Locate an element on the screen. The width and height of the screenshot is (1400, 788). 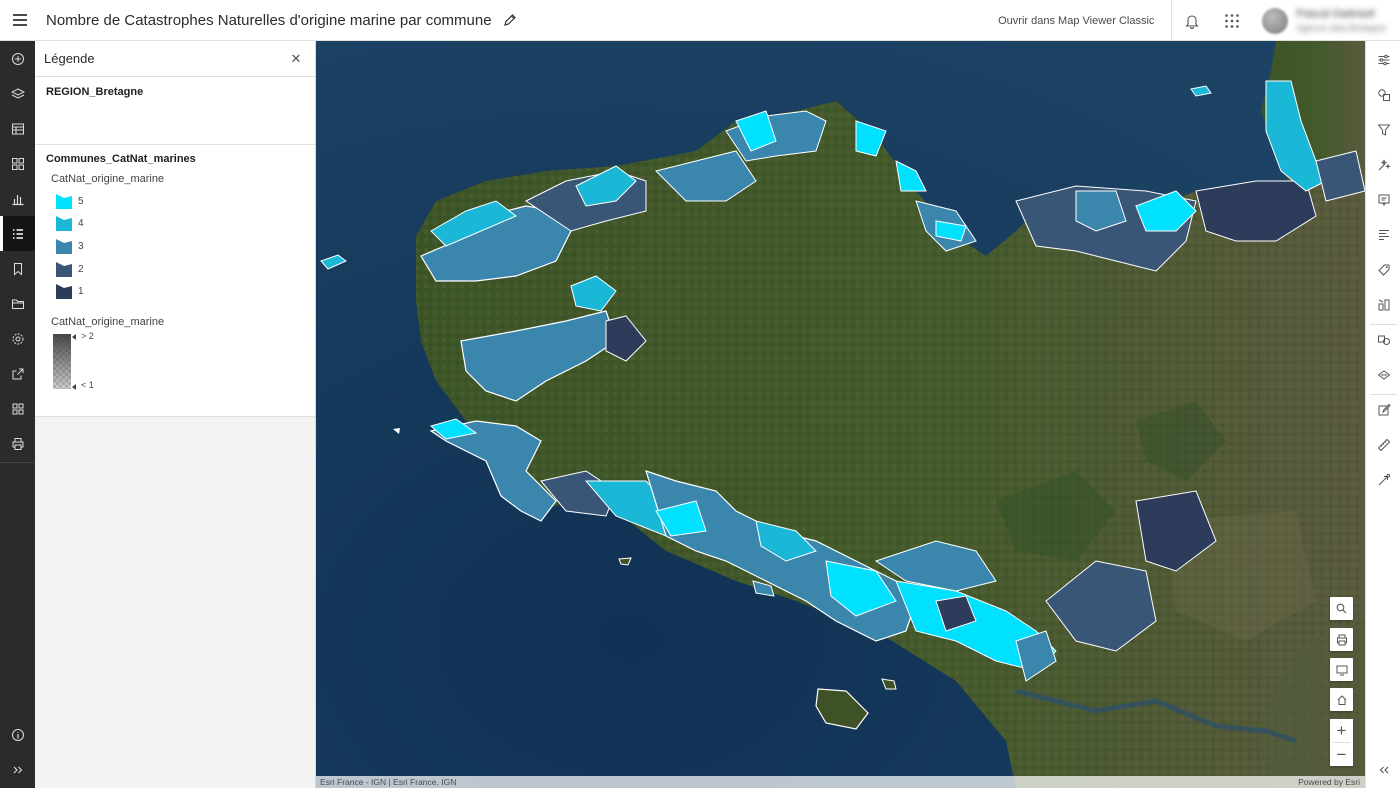
expand-icon is located at coordinates (17, 769).